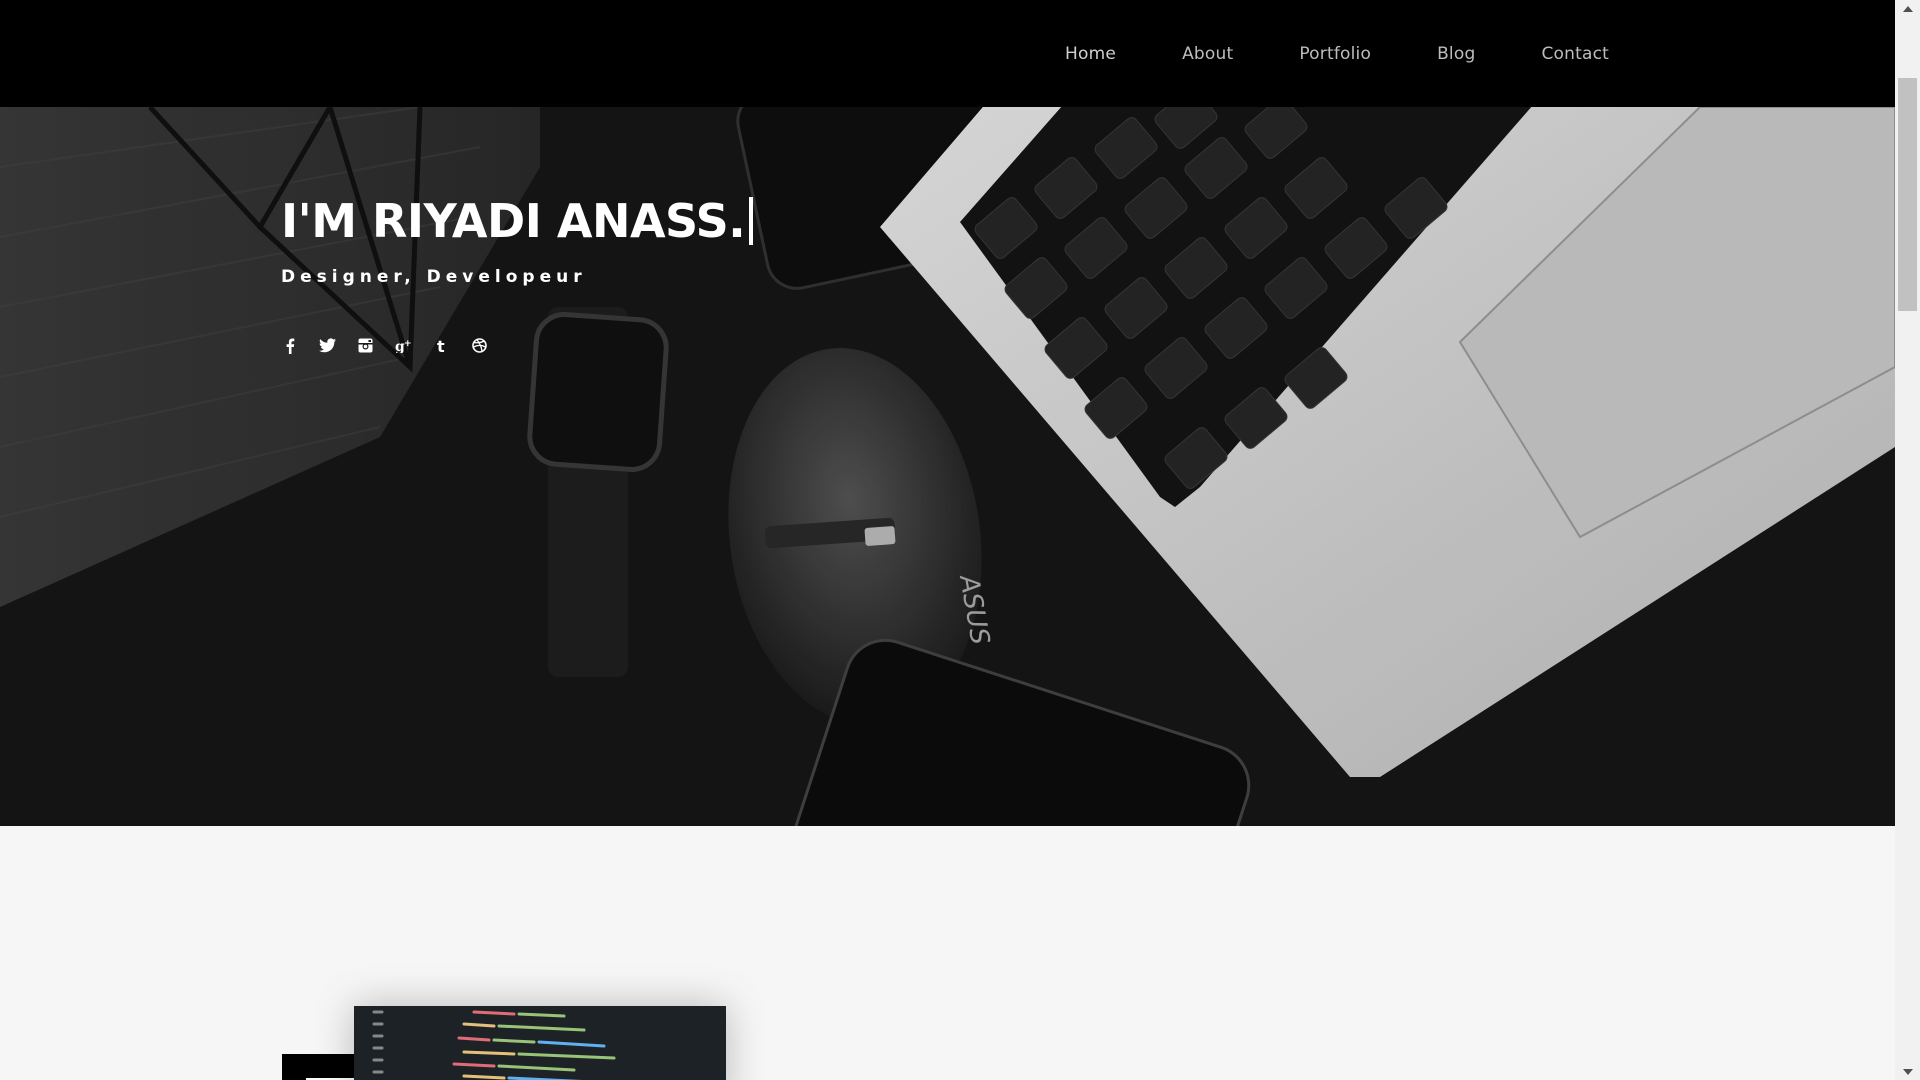 The width and height of the screenshot is (1920, 1080). I want to click on nav-menu: Home About Portfolio Blog Contact, so click(1337, 53).